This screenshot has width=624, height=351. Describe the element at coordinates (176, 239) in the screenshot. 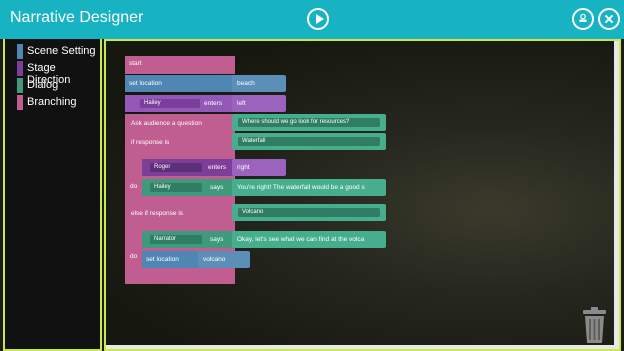

I see `character-dropdown: Narrator` at that location.